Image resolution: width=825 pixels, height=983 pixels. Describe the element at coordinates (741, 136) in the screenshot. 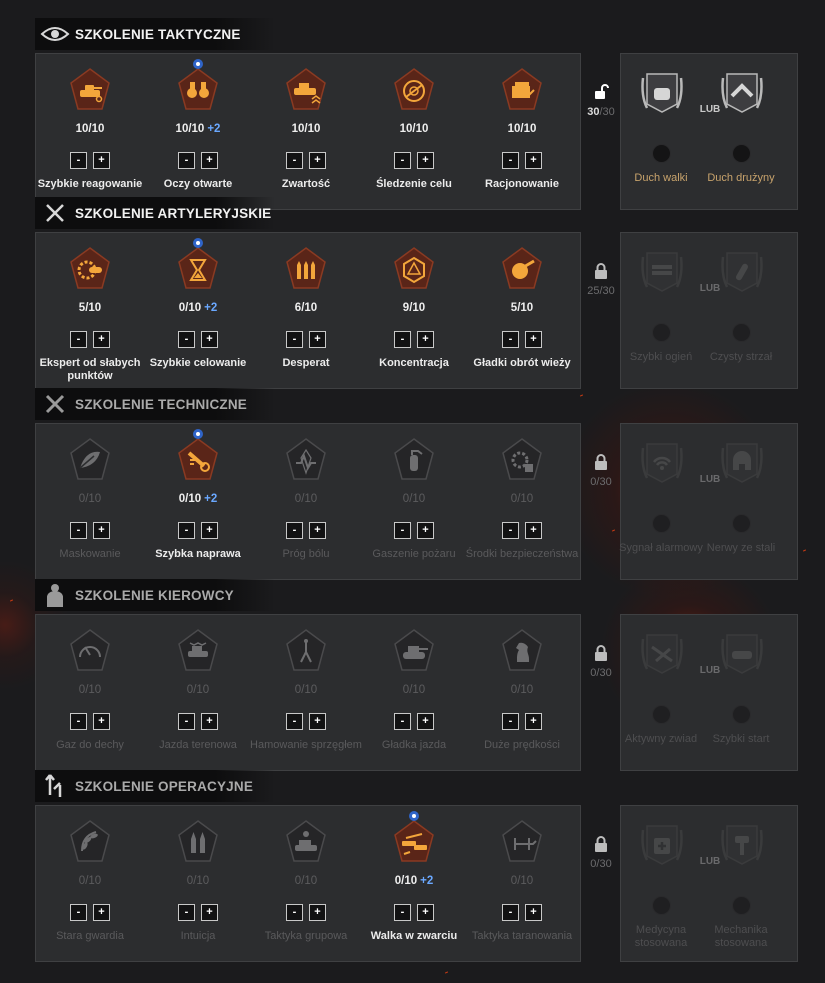

I see `perk-option: Duch drużyny` at that location.